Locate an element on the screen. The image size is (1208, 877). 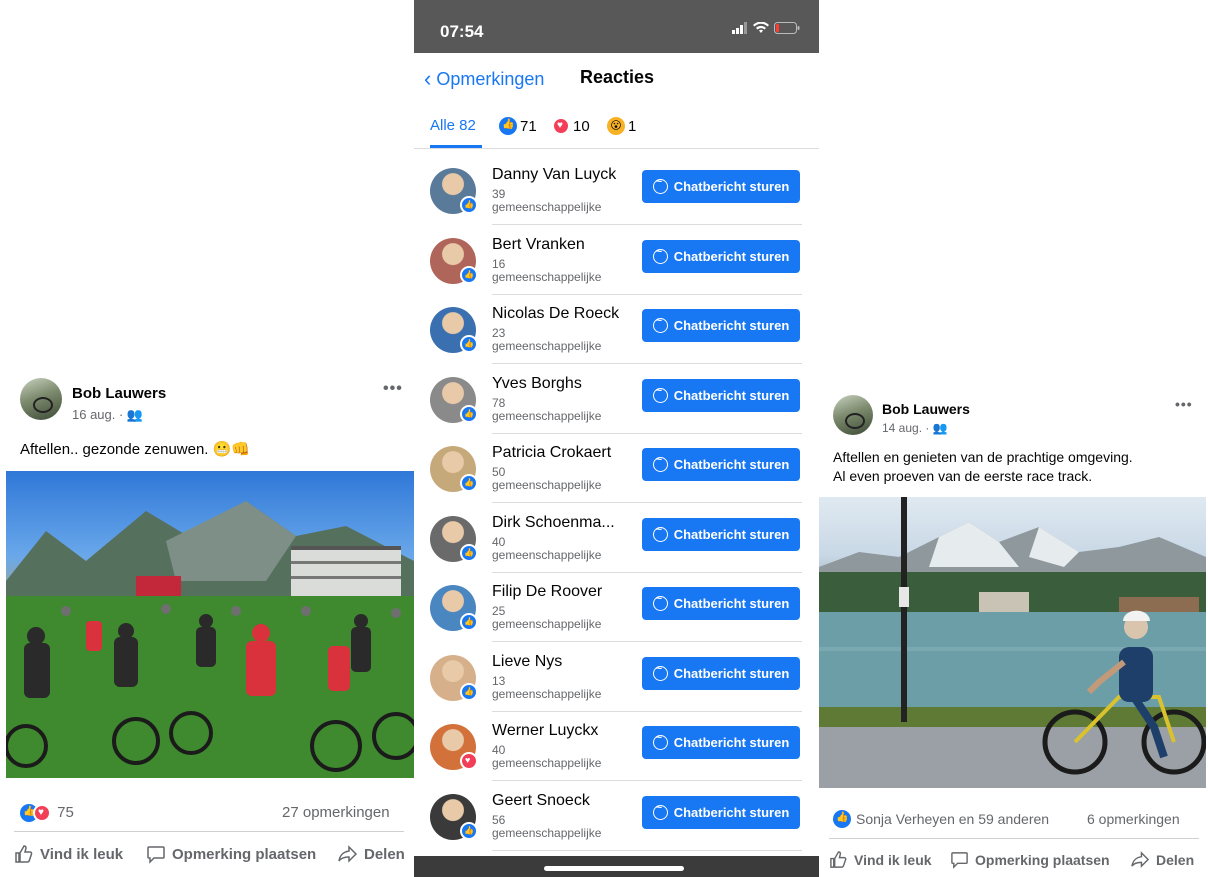
wow-reaction-icon: 😮 is located at coordinates (616, 126).